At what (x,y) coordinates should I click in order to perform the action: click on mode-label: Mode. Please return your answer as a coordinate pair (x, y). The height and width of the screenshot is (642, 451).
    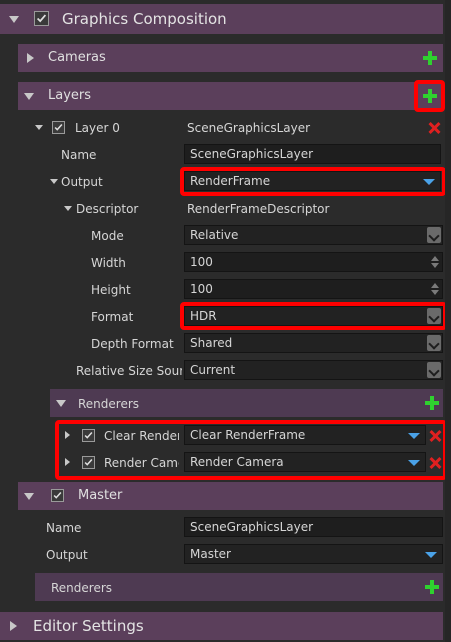
    Looking at the image, I should click on (107, 236).